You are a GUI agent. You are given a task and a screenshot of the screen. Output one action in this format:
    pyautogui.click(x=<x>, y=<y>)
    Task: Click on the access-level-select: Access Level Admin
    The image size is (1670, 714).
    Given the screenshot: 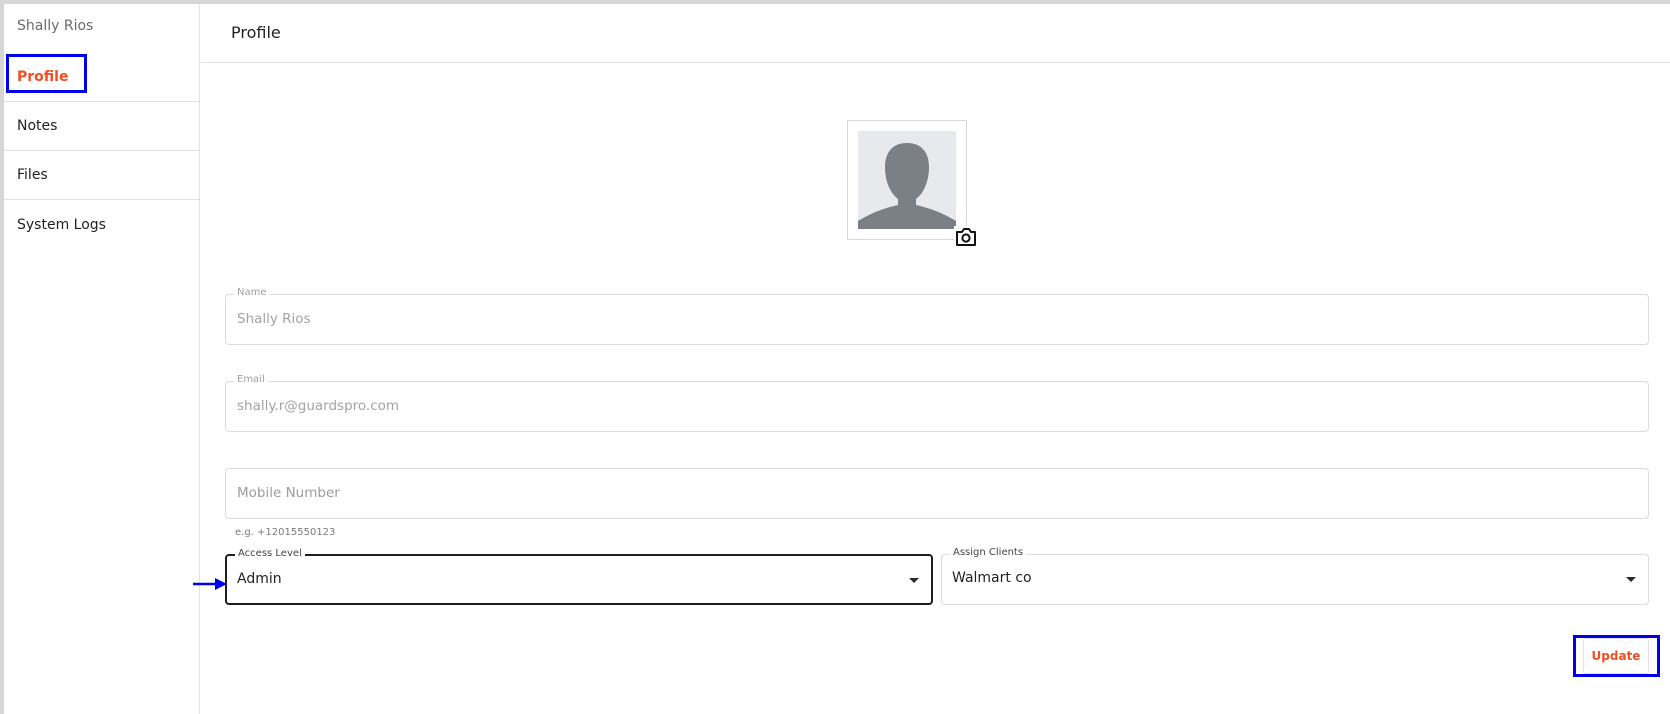 What is the action you would take?
    pyautogui.click(x=579, y=576)
    